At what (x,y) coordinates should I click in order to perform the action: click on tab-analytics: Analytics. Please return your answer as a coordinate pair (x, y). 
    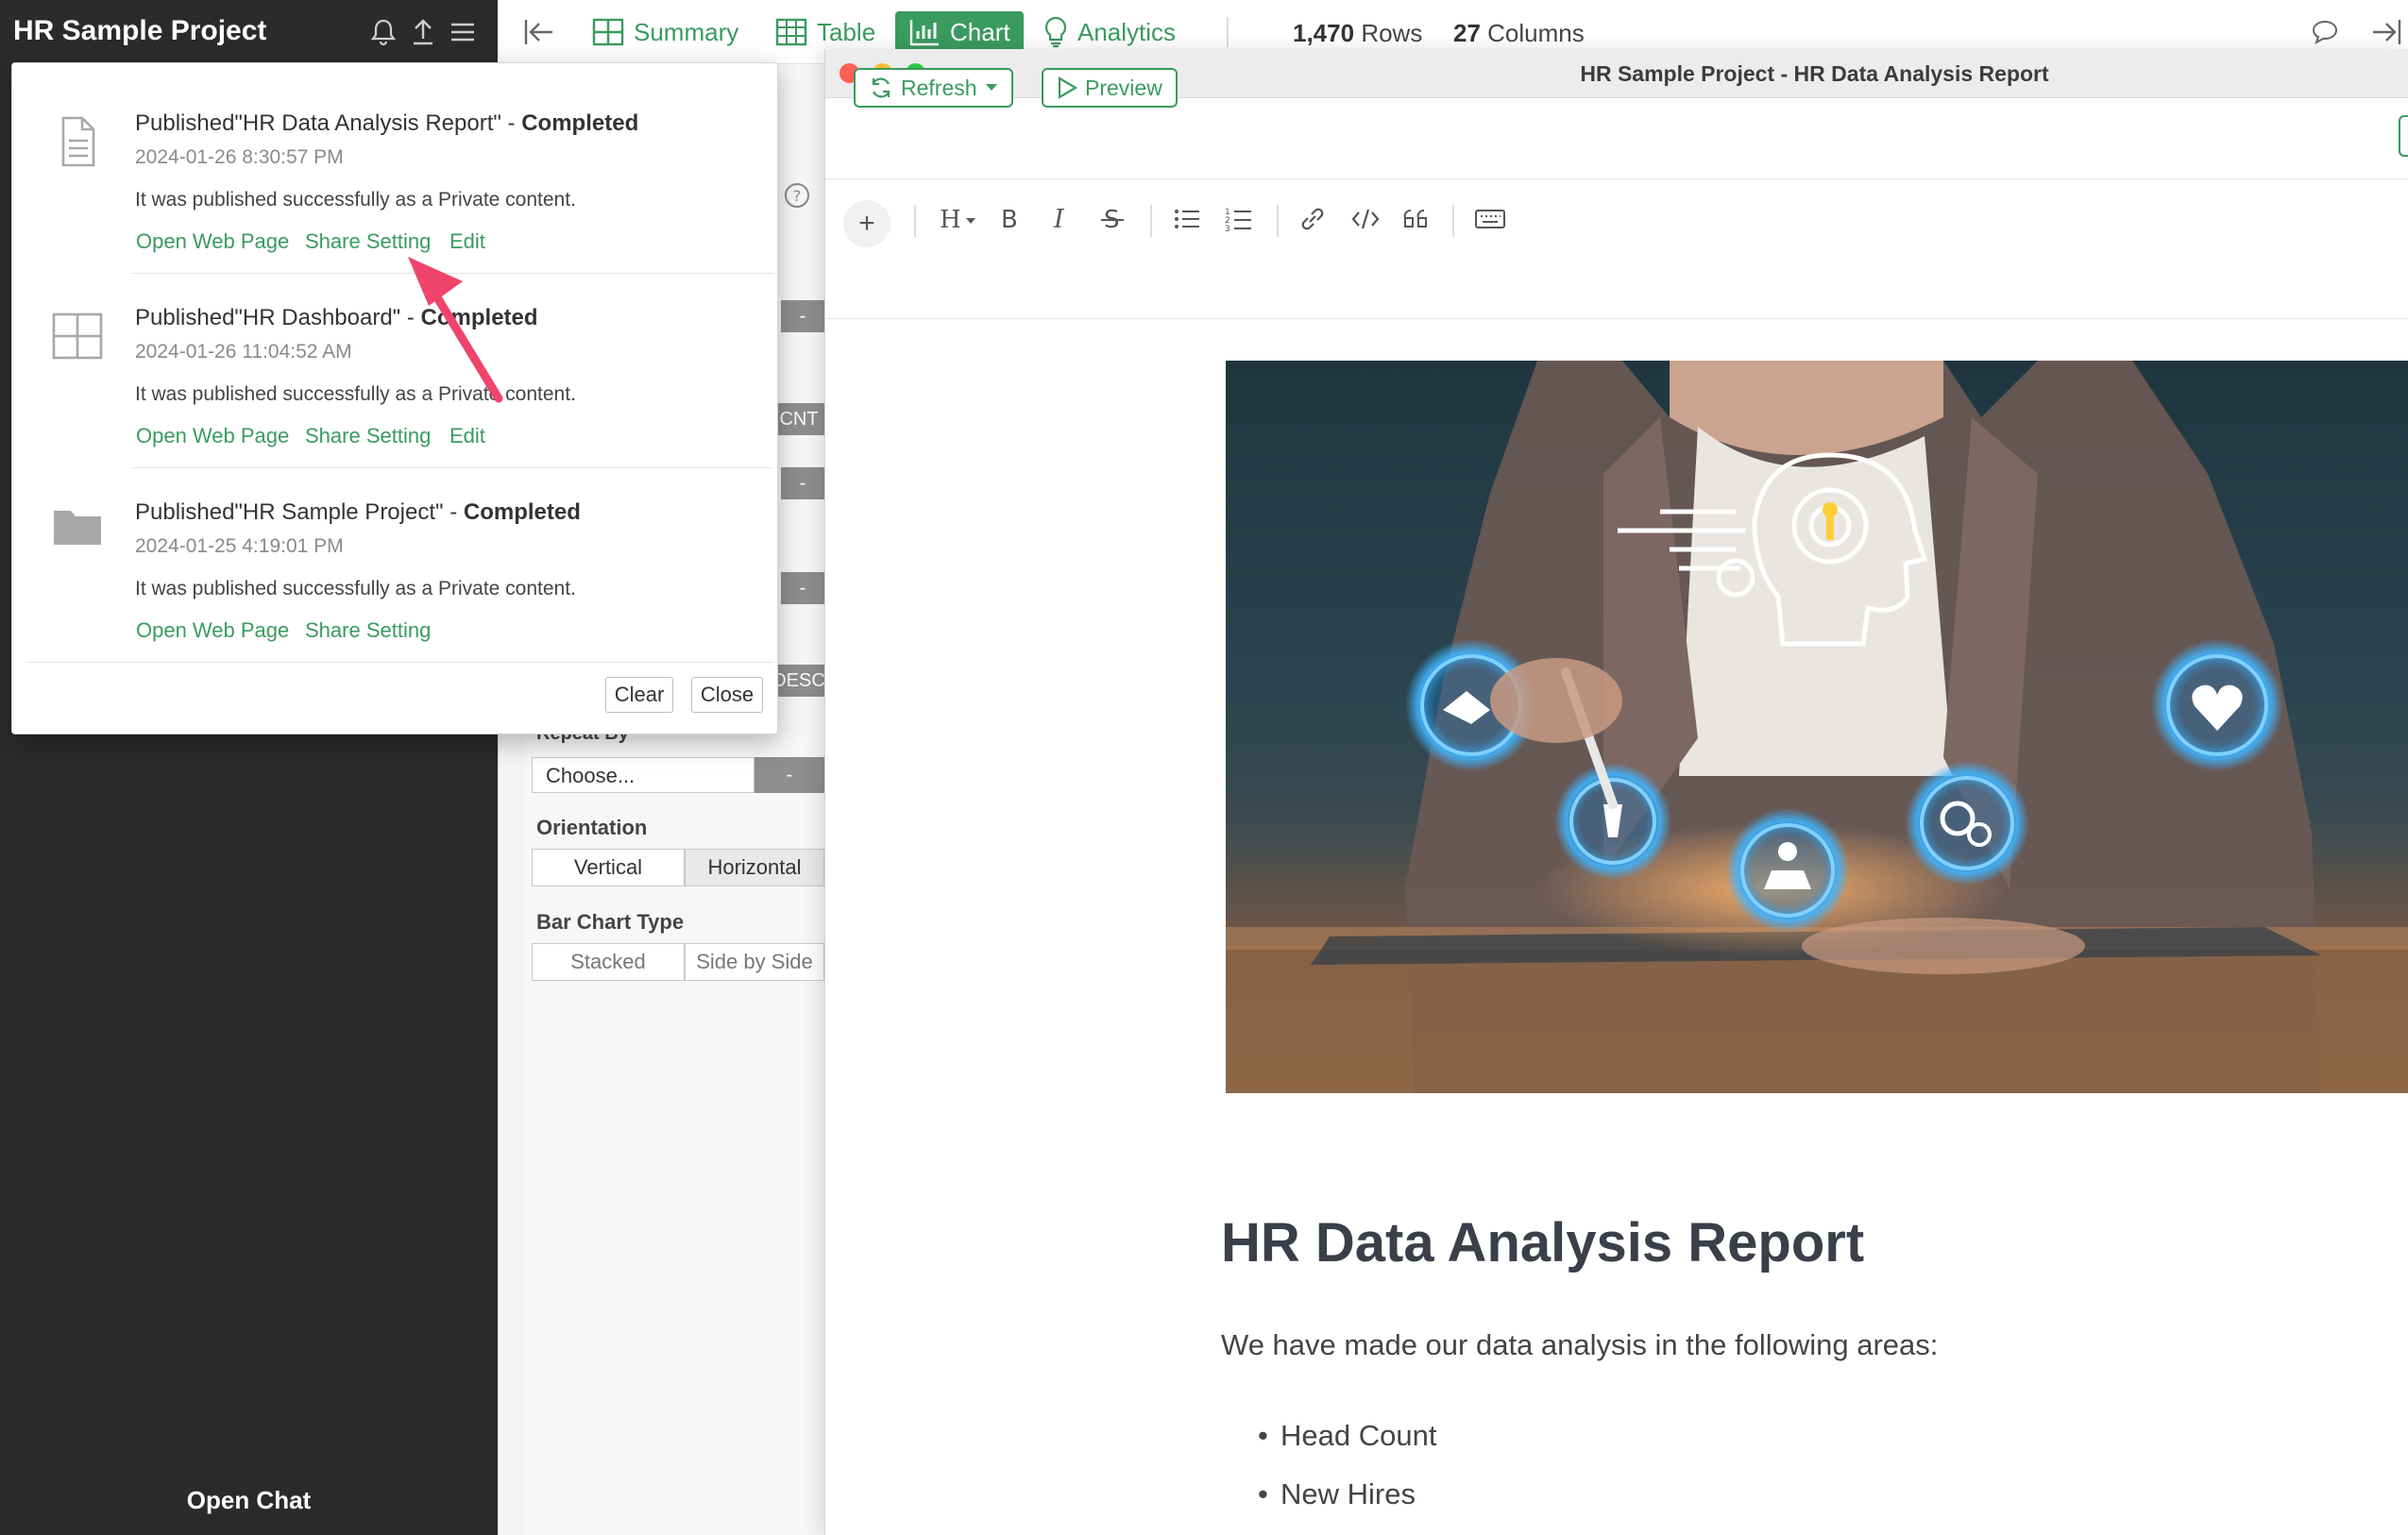
    Looking at the image, I should click on (1109, 32).